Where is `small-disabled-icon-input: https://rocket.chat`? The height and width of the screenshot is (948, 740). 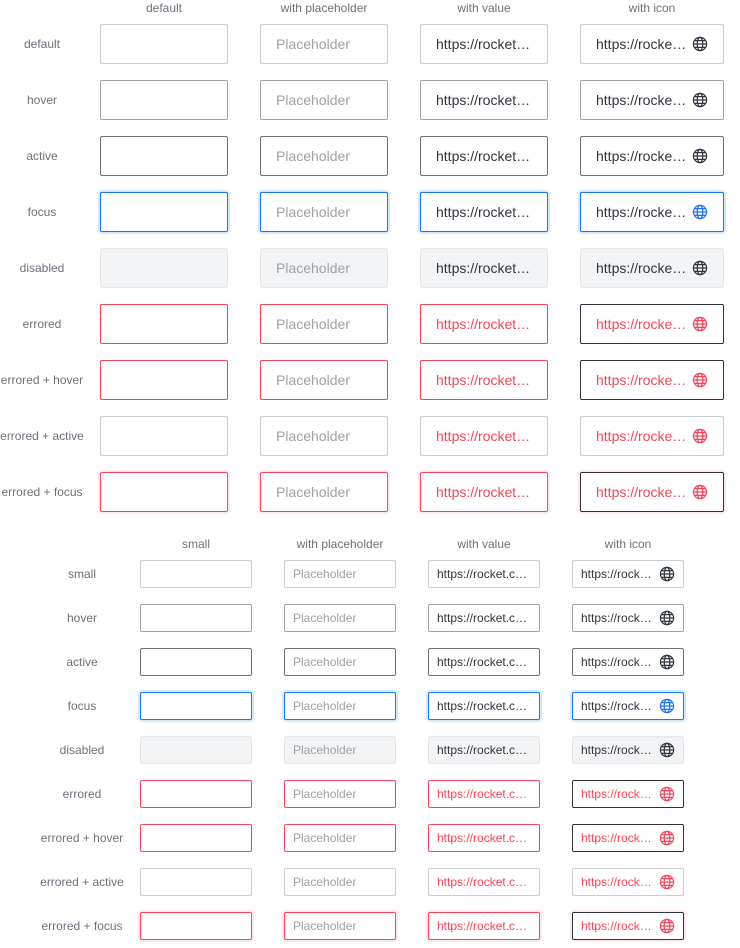
small-disabled-icon-input: https://rocket.chat is located at coordinates (628, 750).